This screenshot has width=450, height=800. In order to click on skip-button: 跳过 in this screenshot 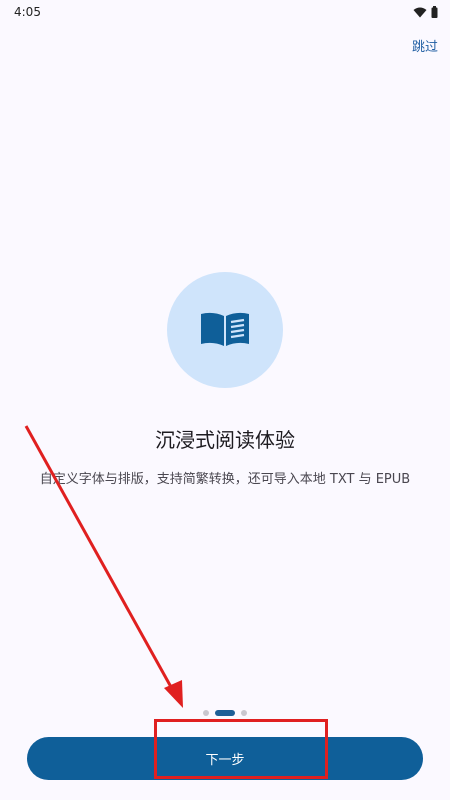, I will do `click(425, 45)`.